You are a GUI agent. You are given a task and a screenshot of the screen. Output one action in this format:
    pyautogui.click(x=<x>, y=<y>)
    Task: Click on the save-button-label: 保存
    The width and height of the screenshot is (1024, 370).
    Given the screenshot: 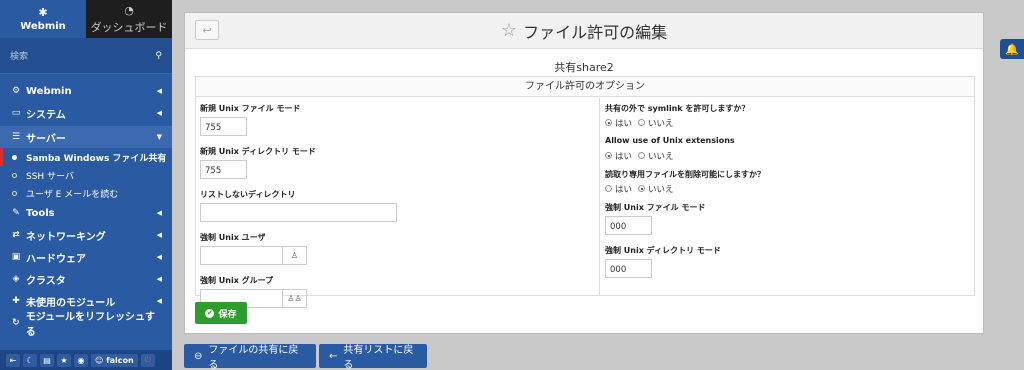 What is the action you would take?
    pyautogui.click(x=227, y=314)
    